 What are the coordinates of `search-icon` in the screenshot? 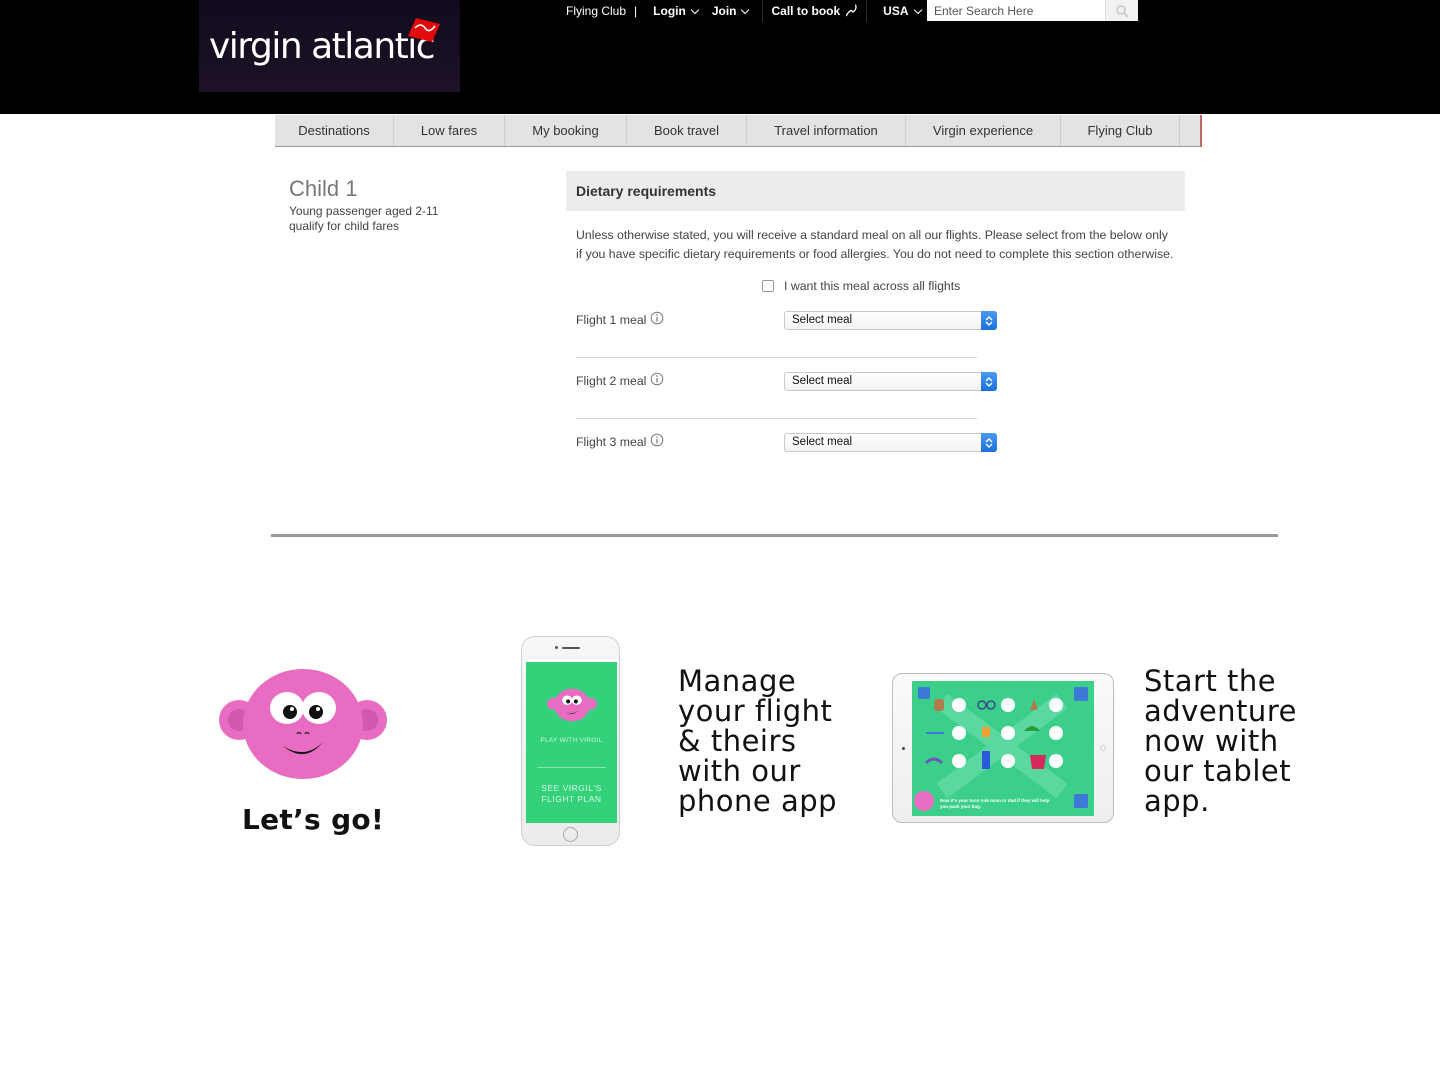 It's located at (1122, 11).